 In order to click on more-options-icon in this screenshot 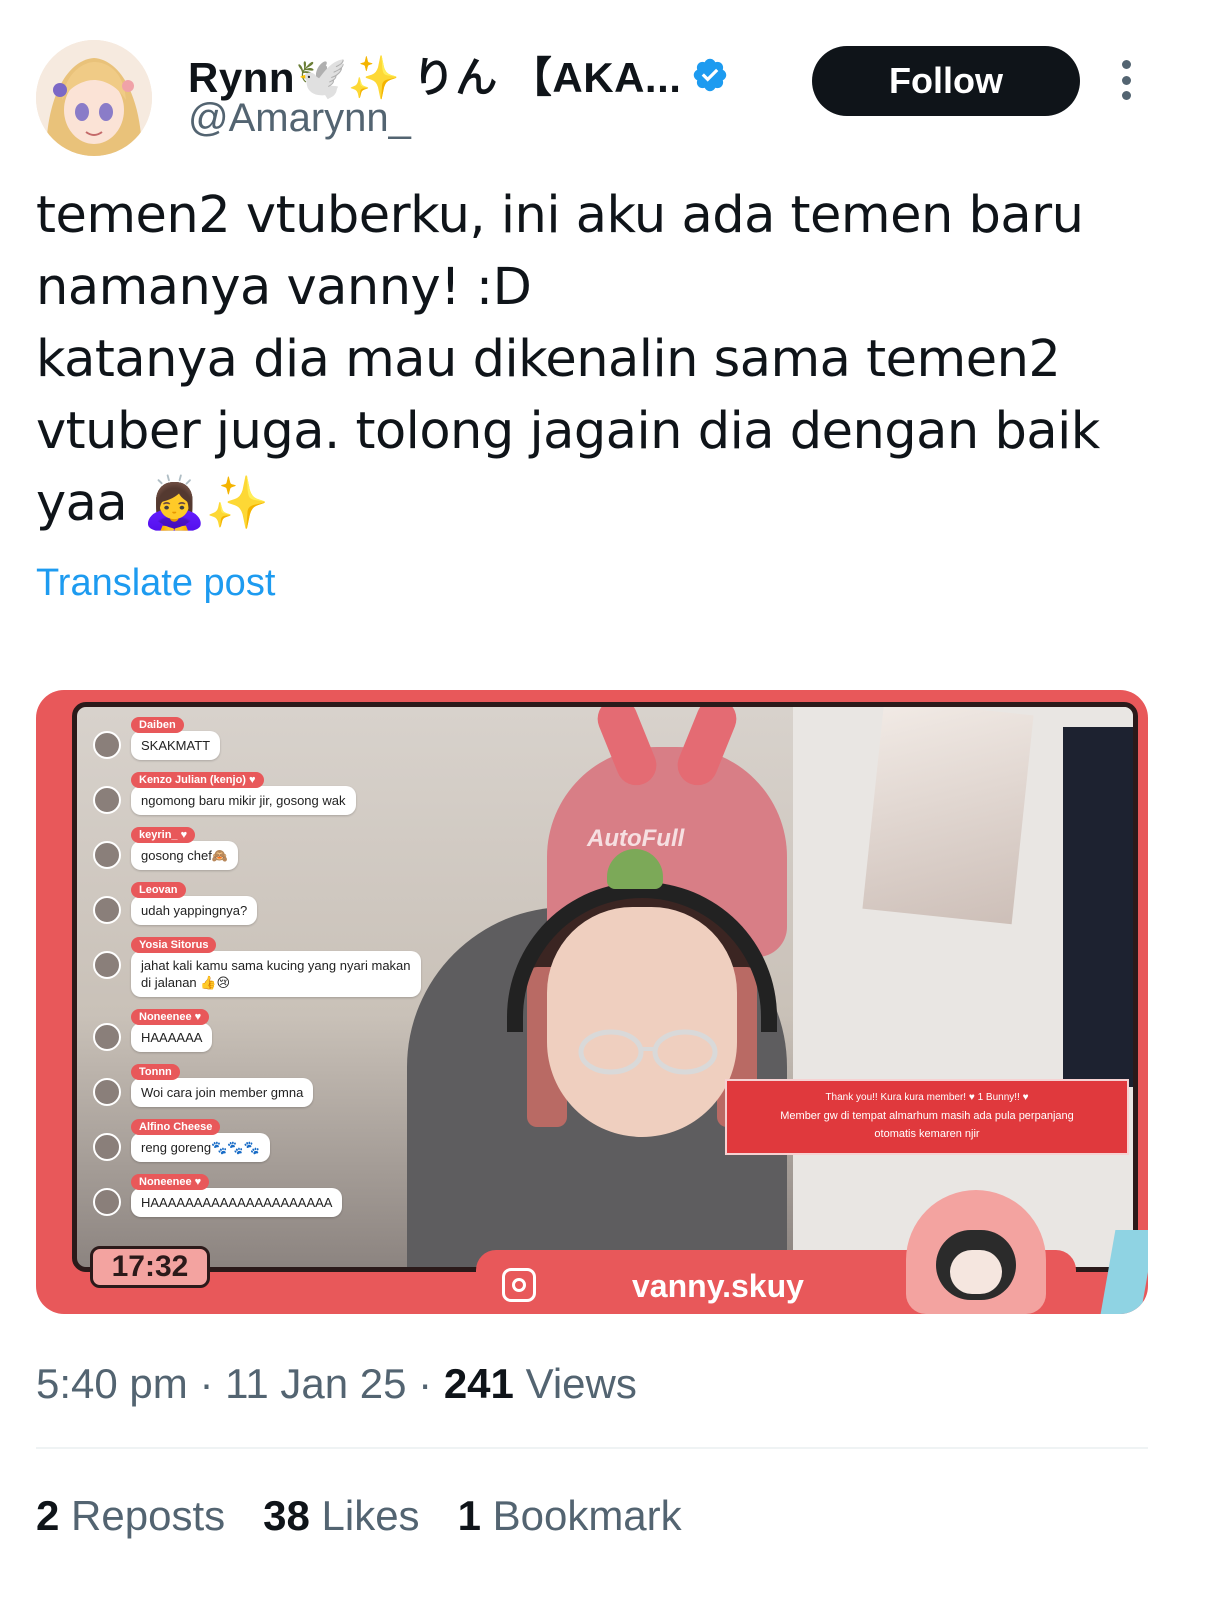, I will do `click(1126, 80)`.